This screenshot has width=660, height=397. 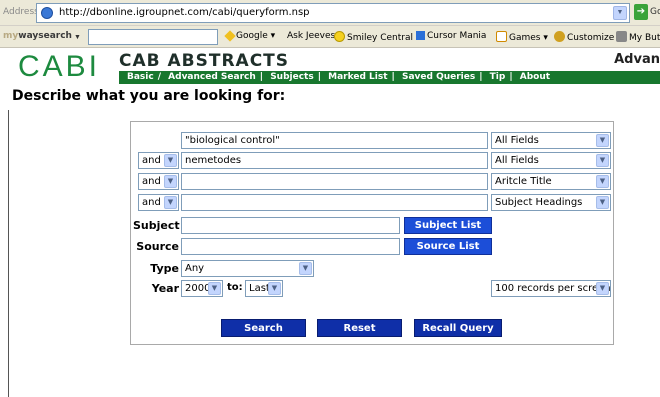 What do you see at coordinates (21, 12) in the screenshot?
I see `address-label: Address` at bounding box center [21, 12].